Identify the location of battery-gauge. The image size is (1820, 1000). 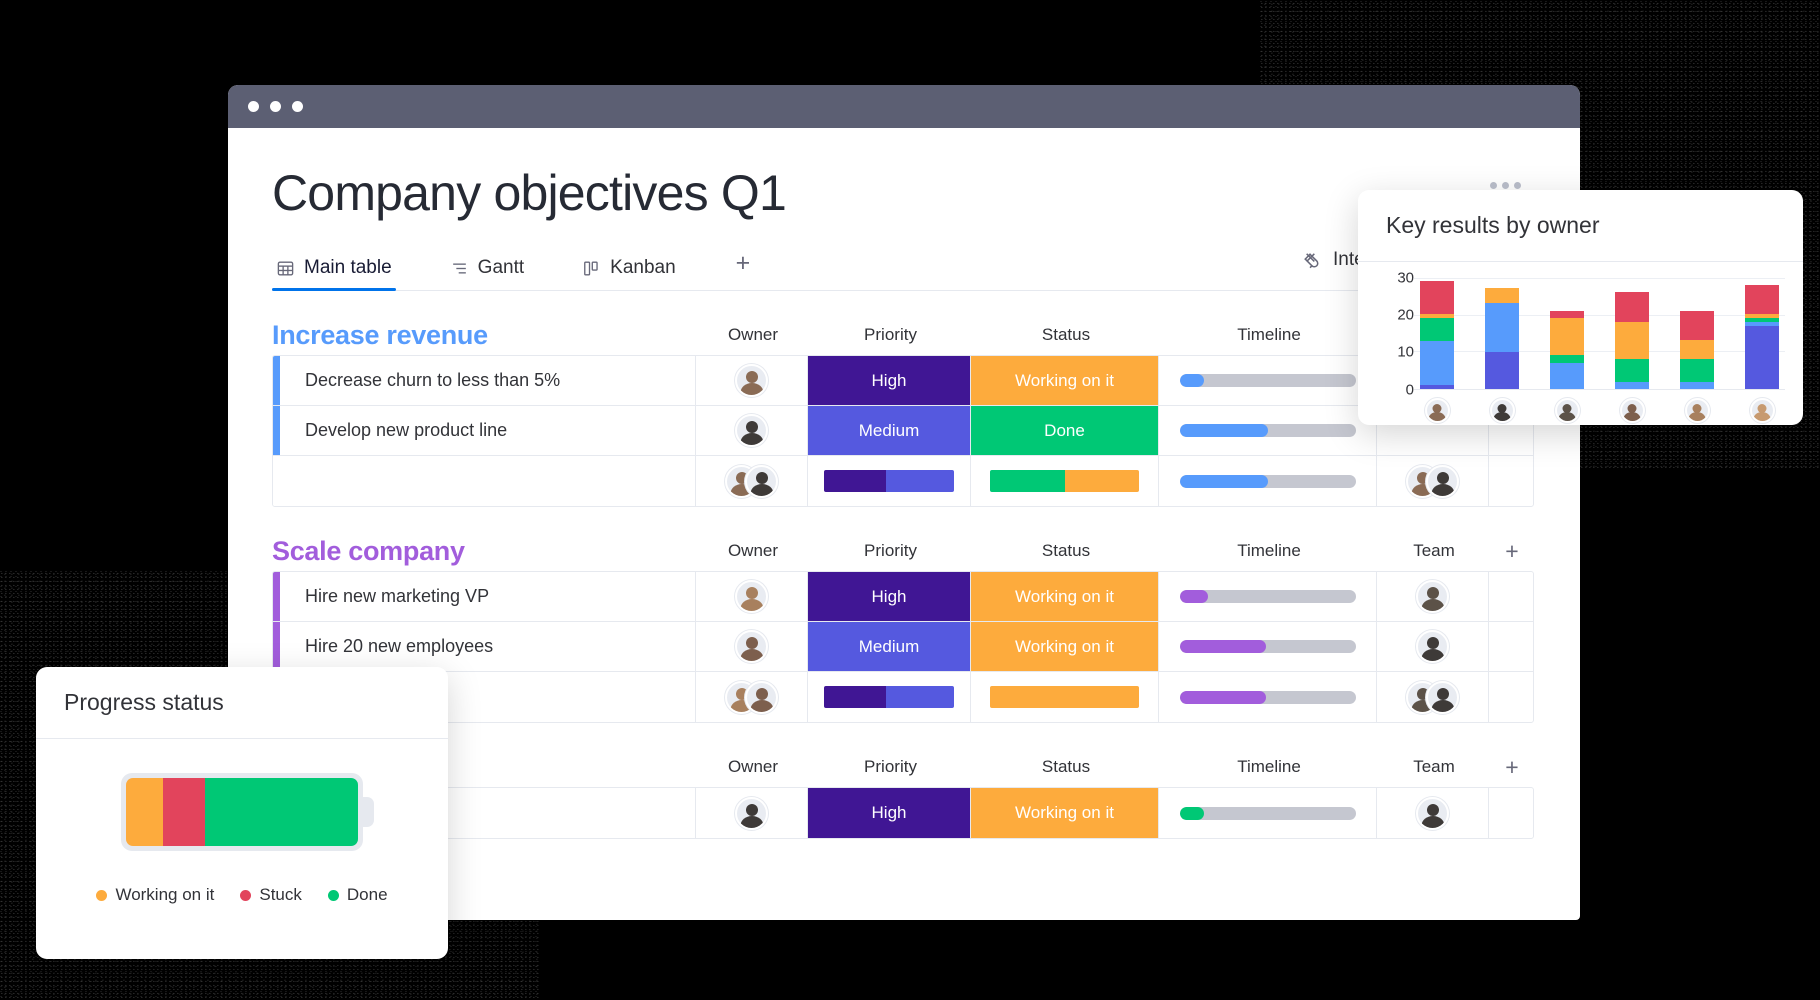
(242, 812).